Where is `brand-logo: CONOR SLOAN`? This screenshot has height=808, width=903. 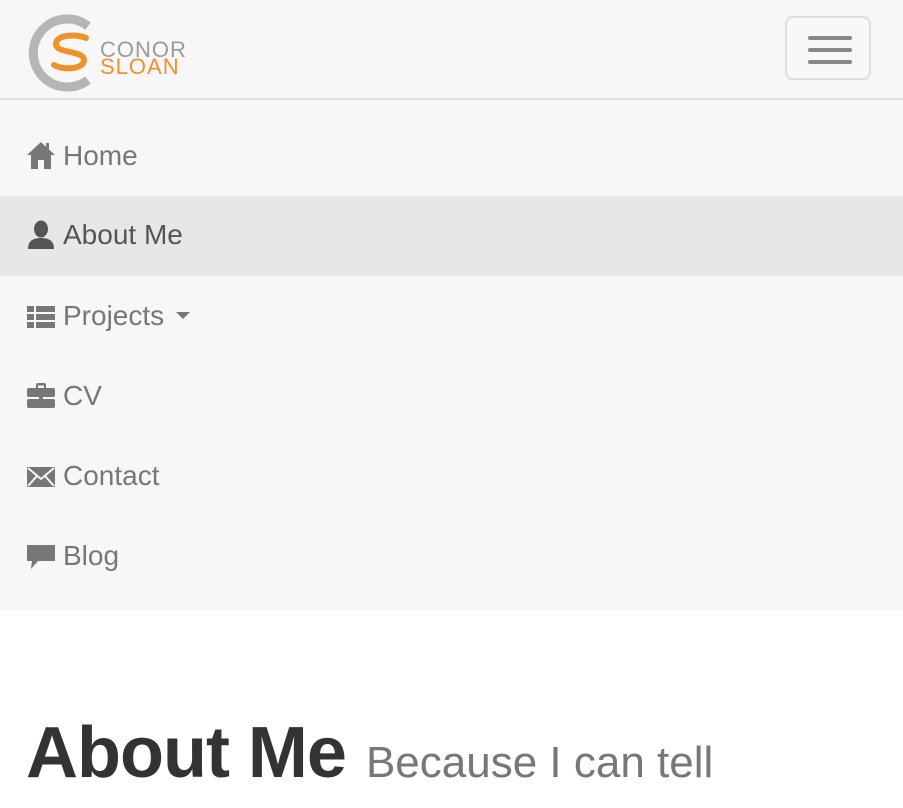
brand-logo: CONOR SLOAN is located at coordinates (106, 53).